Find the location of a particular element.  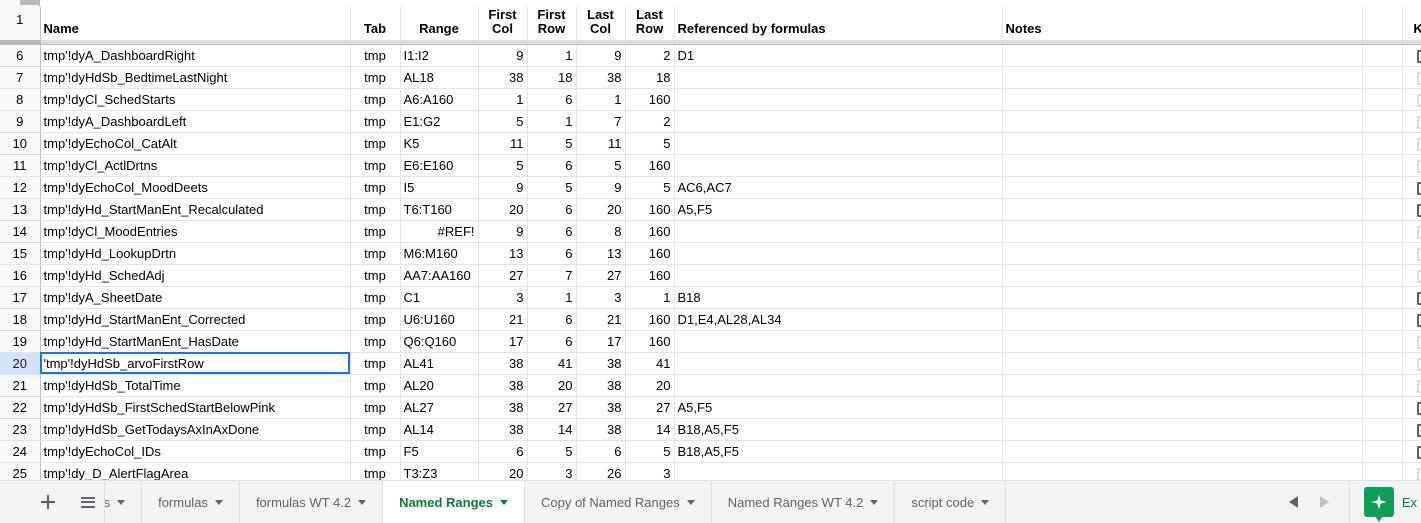

cell-first-row: 14 is located at coordinates (552, 429).